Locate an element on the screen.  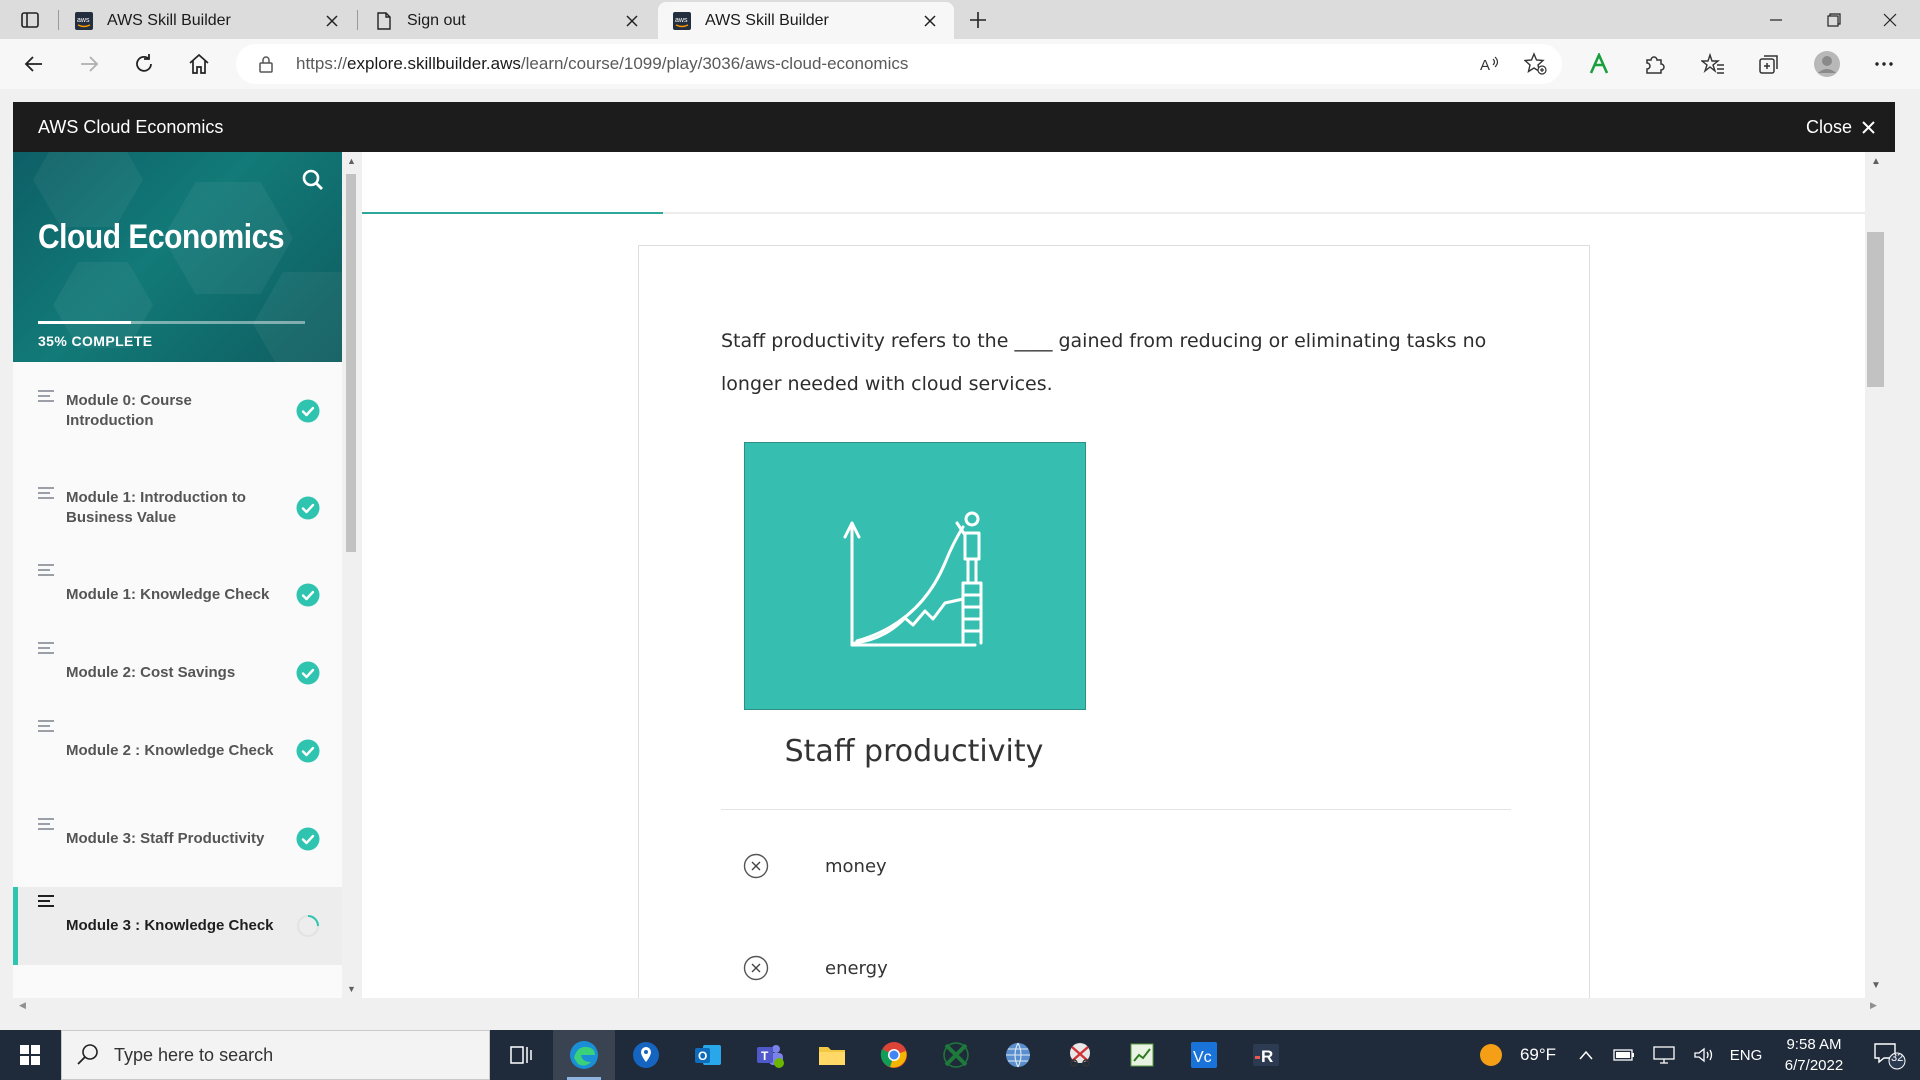
notification-center-button: 32 is located at coordinates (1889, 1055).